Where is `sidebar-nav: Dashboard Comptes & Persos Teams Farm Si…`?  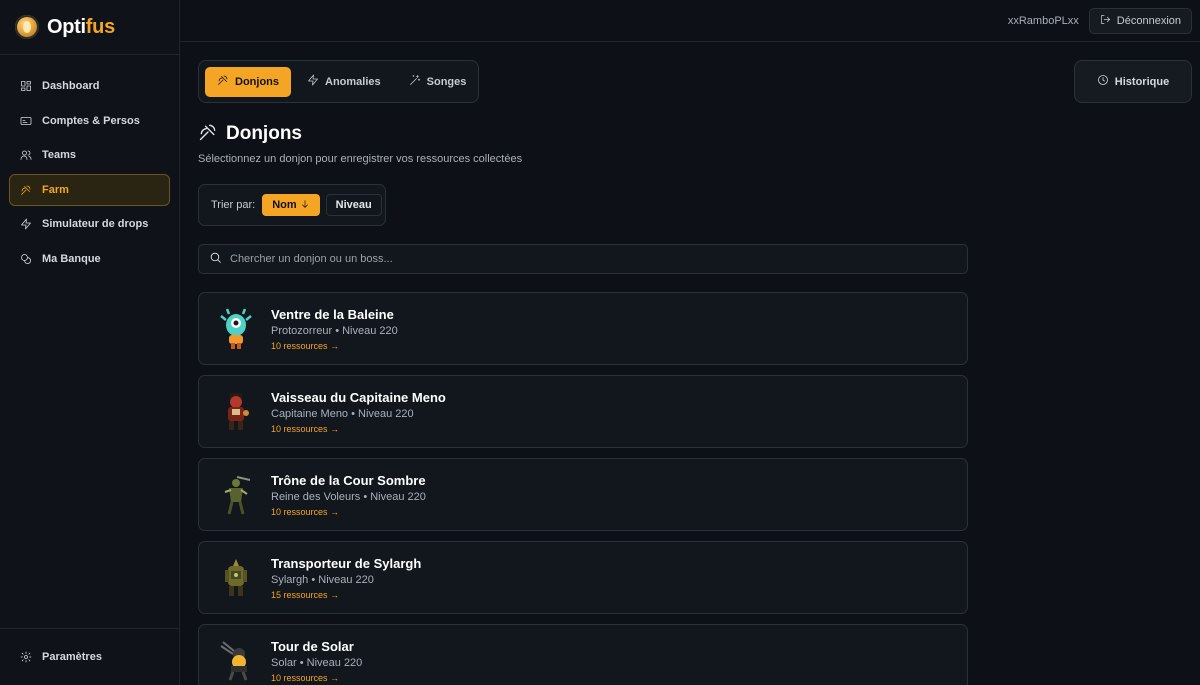
sidebar-nav: Dashboard Comptes & Persos Teams Farm Si… is located at coordinates (89, 165).